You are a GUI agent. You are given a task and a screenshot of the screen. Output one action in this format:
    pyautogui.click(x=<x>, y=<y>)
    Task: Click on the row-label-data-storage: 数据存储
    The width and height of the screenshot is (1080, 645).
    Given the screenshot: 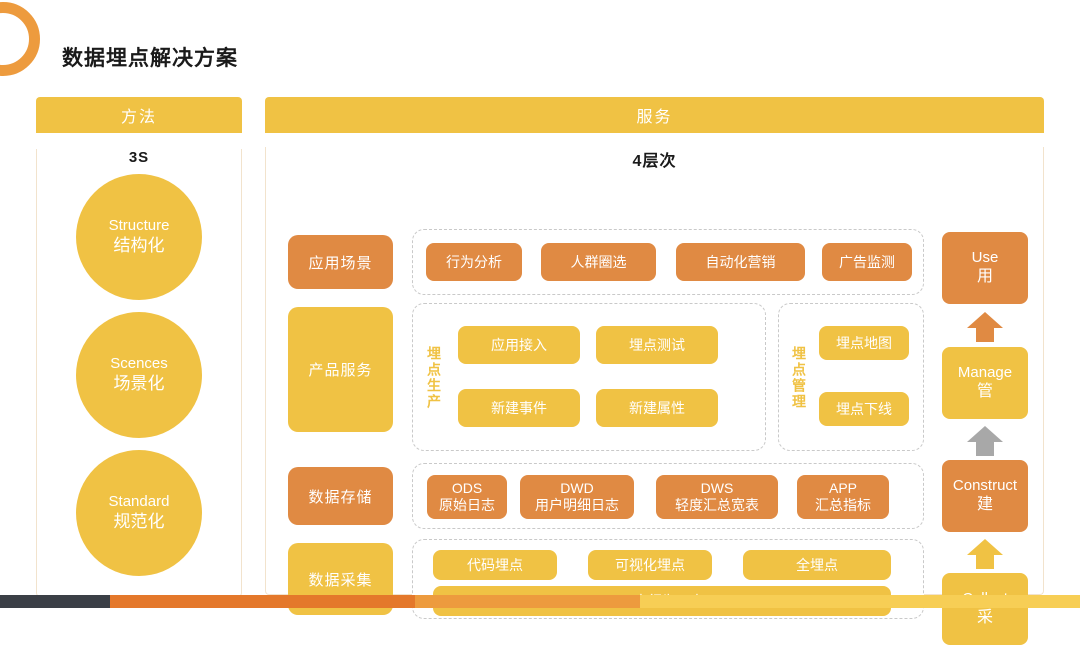 What is the action you would take?
    pyautogui.click(x=340, y=496)
    